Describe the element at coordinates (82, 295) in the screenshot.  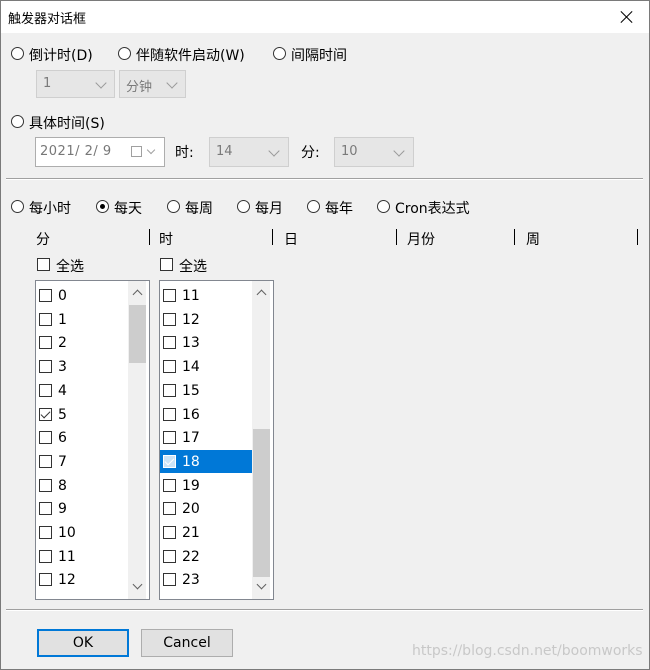
I see `minute-list-item: 0` at that location.